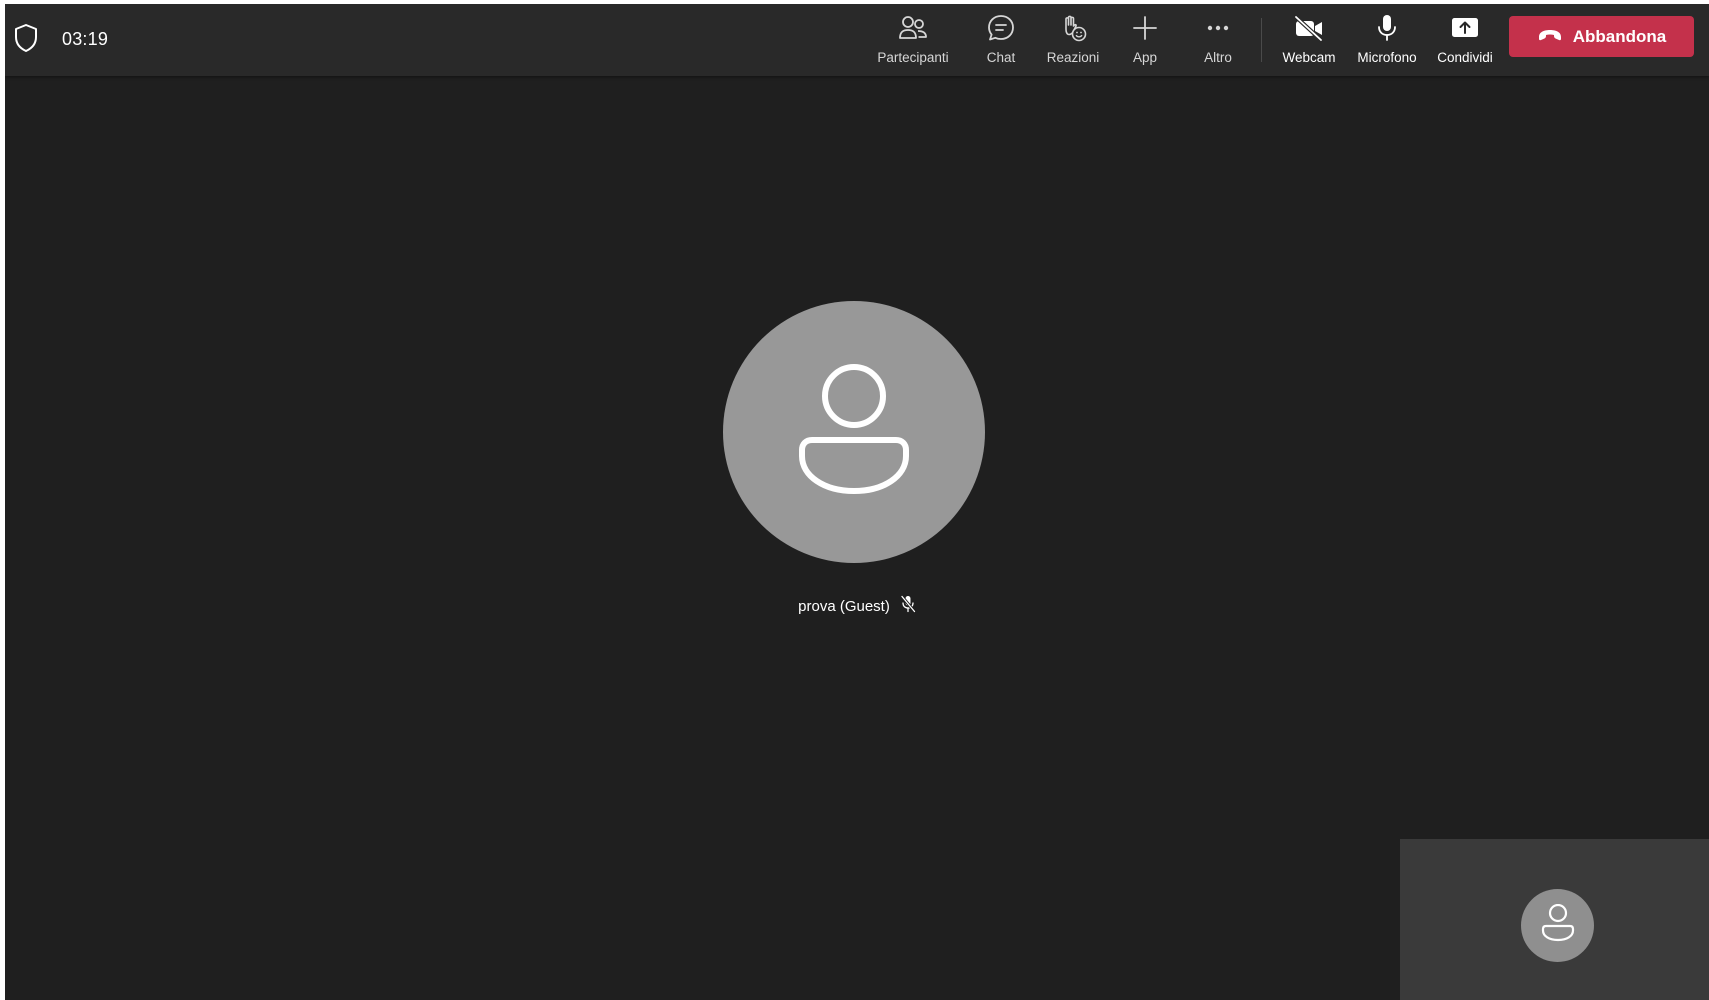  I want to click on share-icon, so click(1465, 28).